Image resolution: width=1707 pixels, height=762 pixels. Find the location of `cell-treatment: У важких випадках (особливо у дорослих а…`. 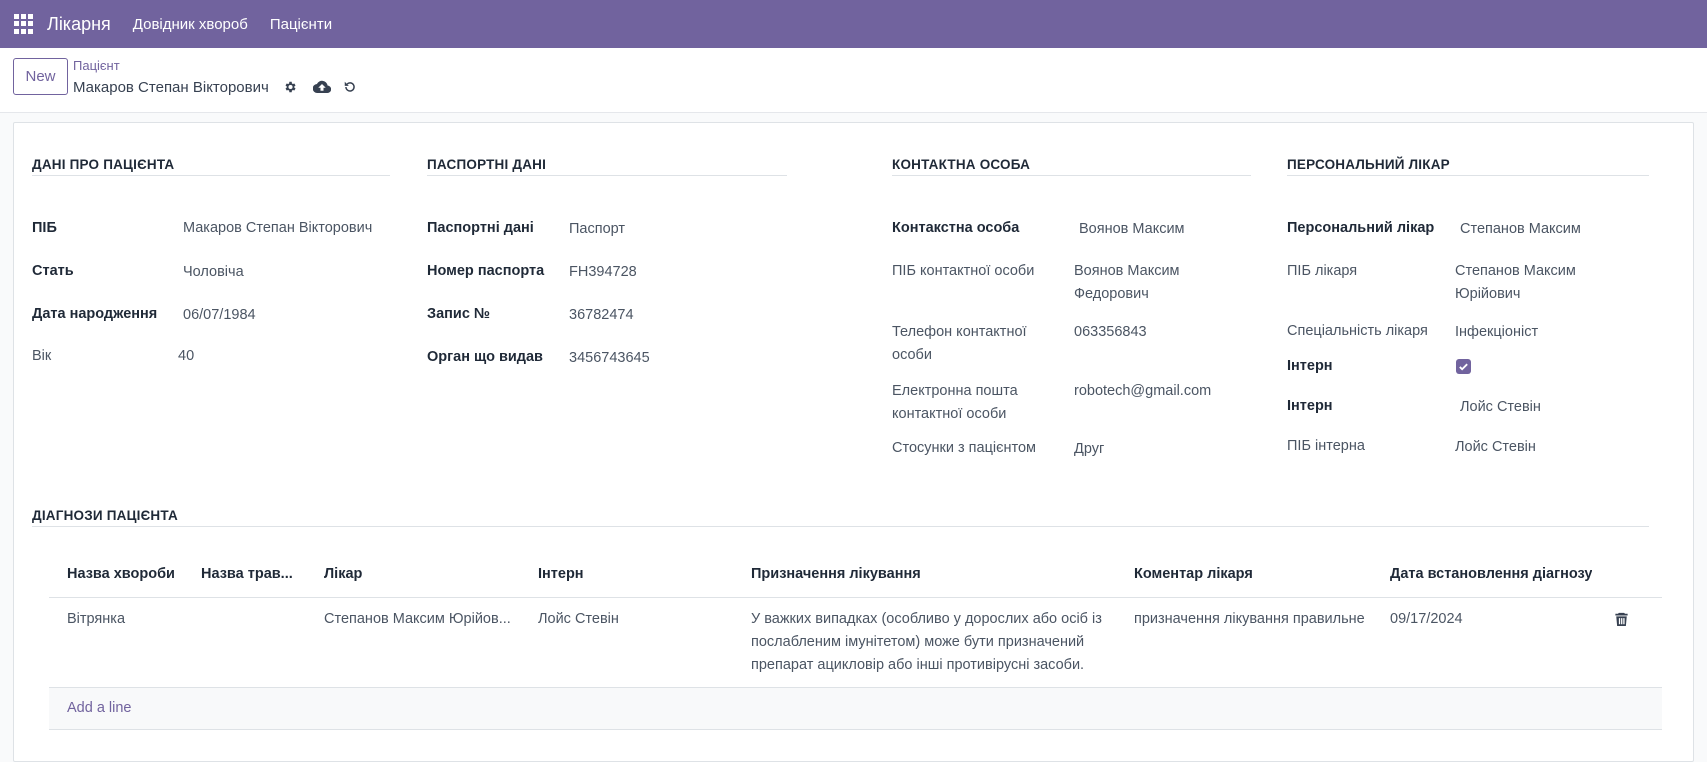

cell-treatment: У важких випадках (особливо у дорослих а… is located at coordinates (926, 642).